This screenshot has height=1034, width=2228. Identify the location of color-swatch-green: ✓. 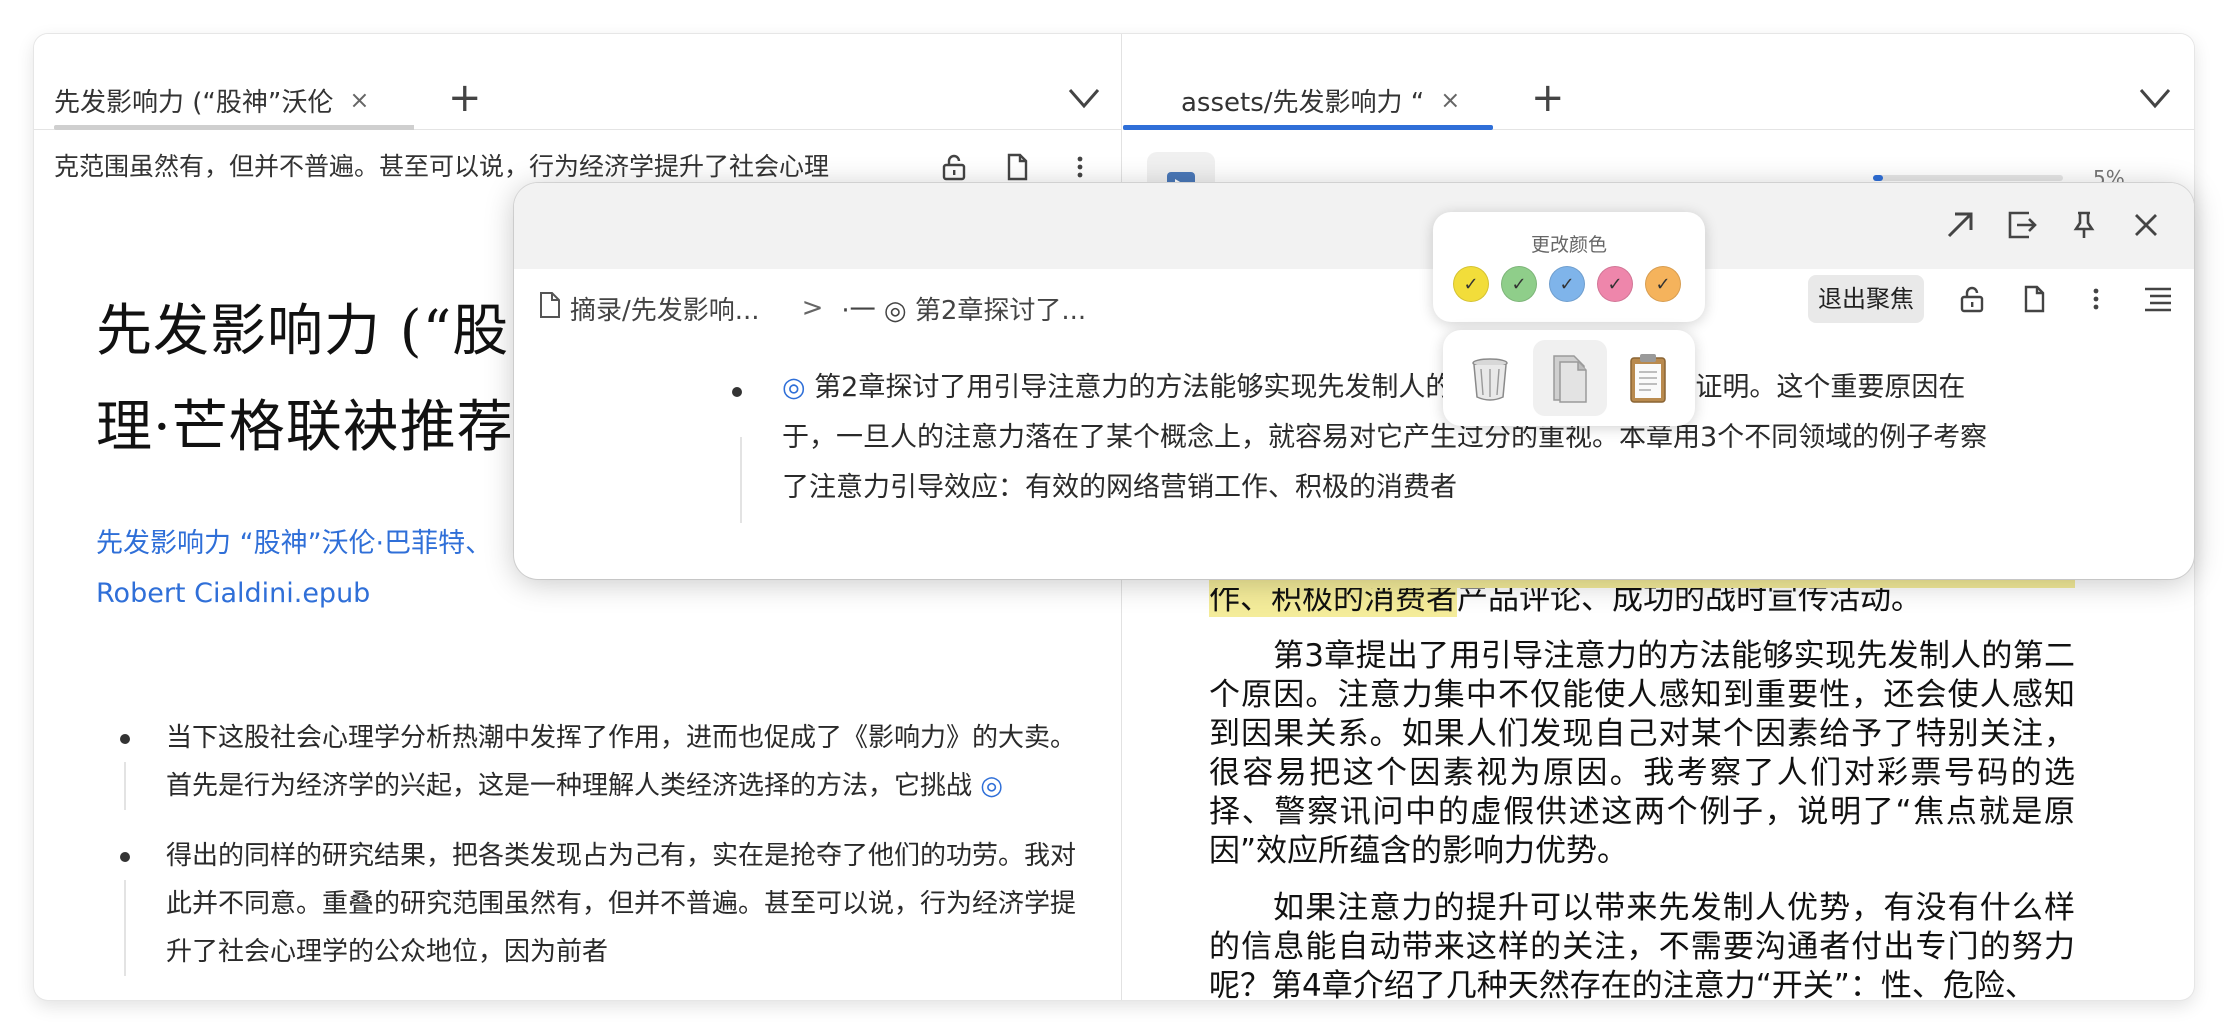
(1519, 284).